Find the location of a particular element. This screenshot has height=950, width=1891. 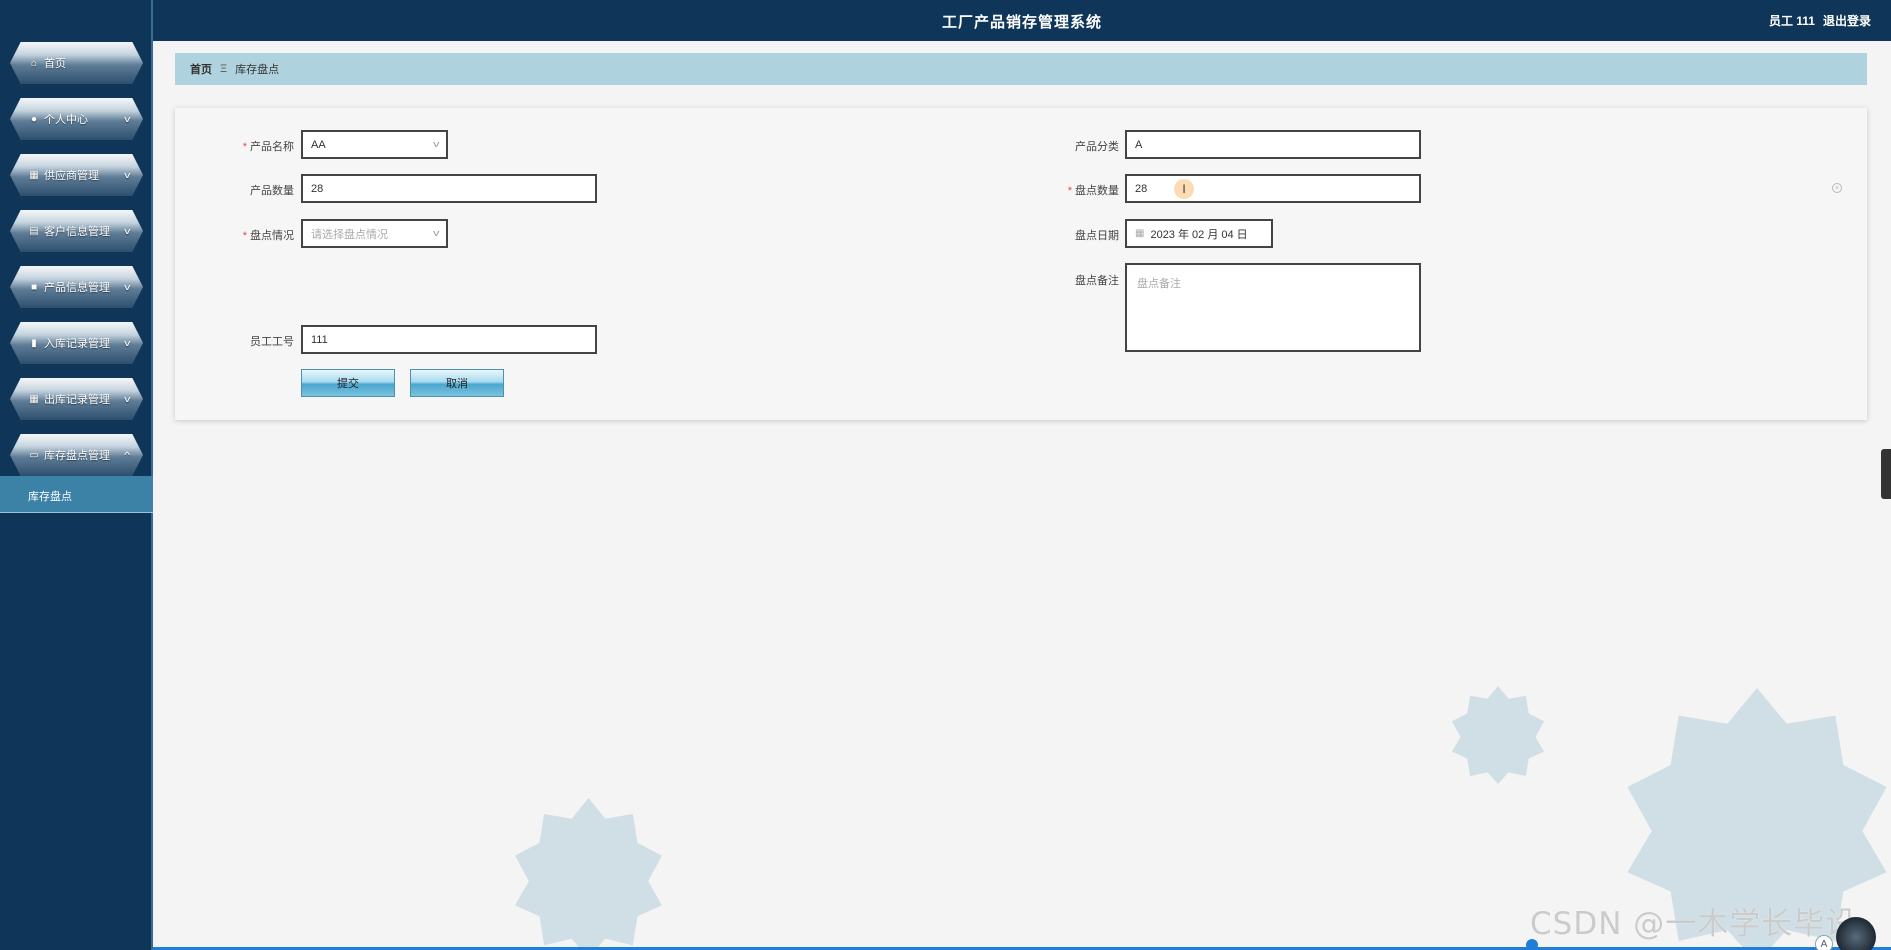

text-cursor-icon: I is located at coordinates (1184, 189).